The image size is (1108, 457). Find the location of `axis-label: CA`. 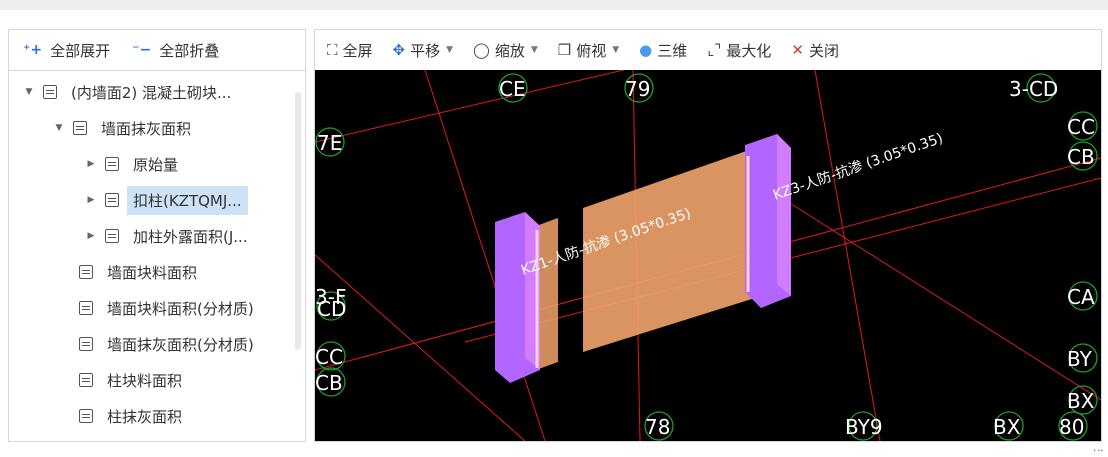

axis-label: CA is located at coordinates (1081, 297).